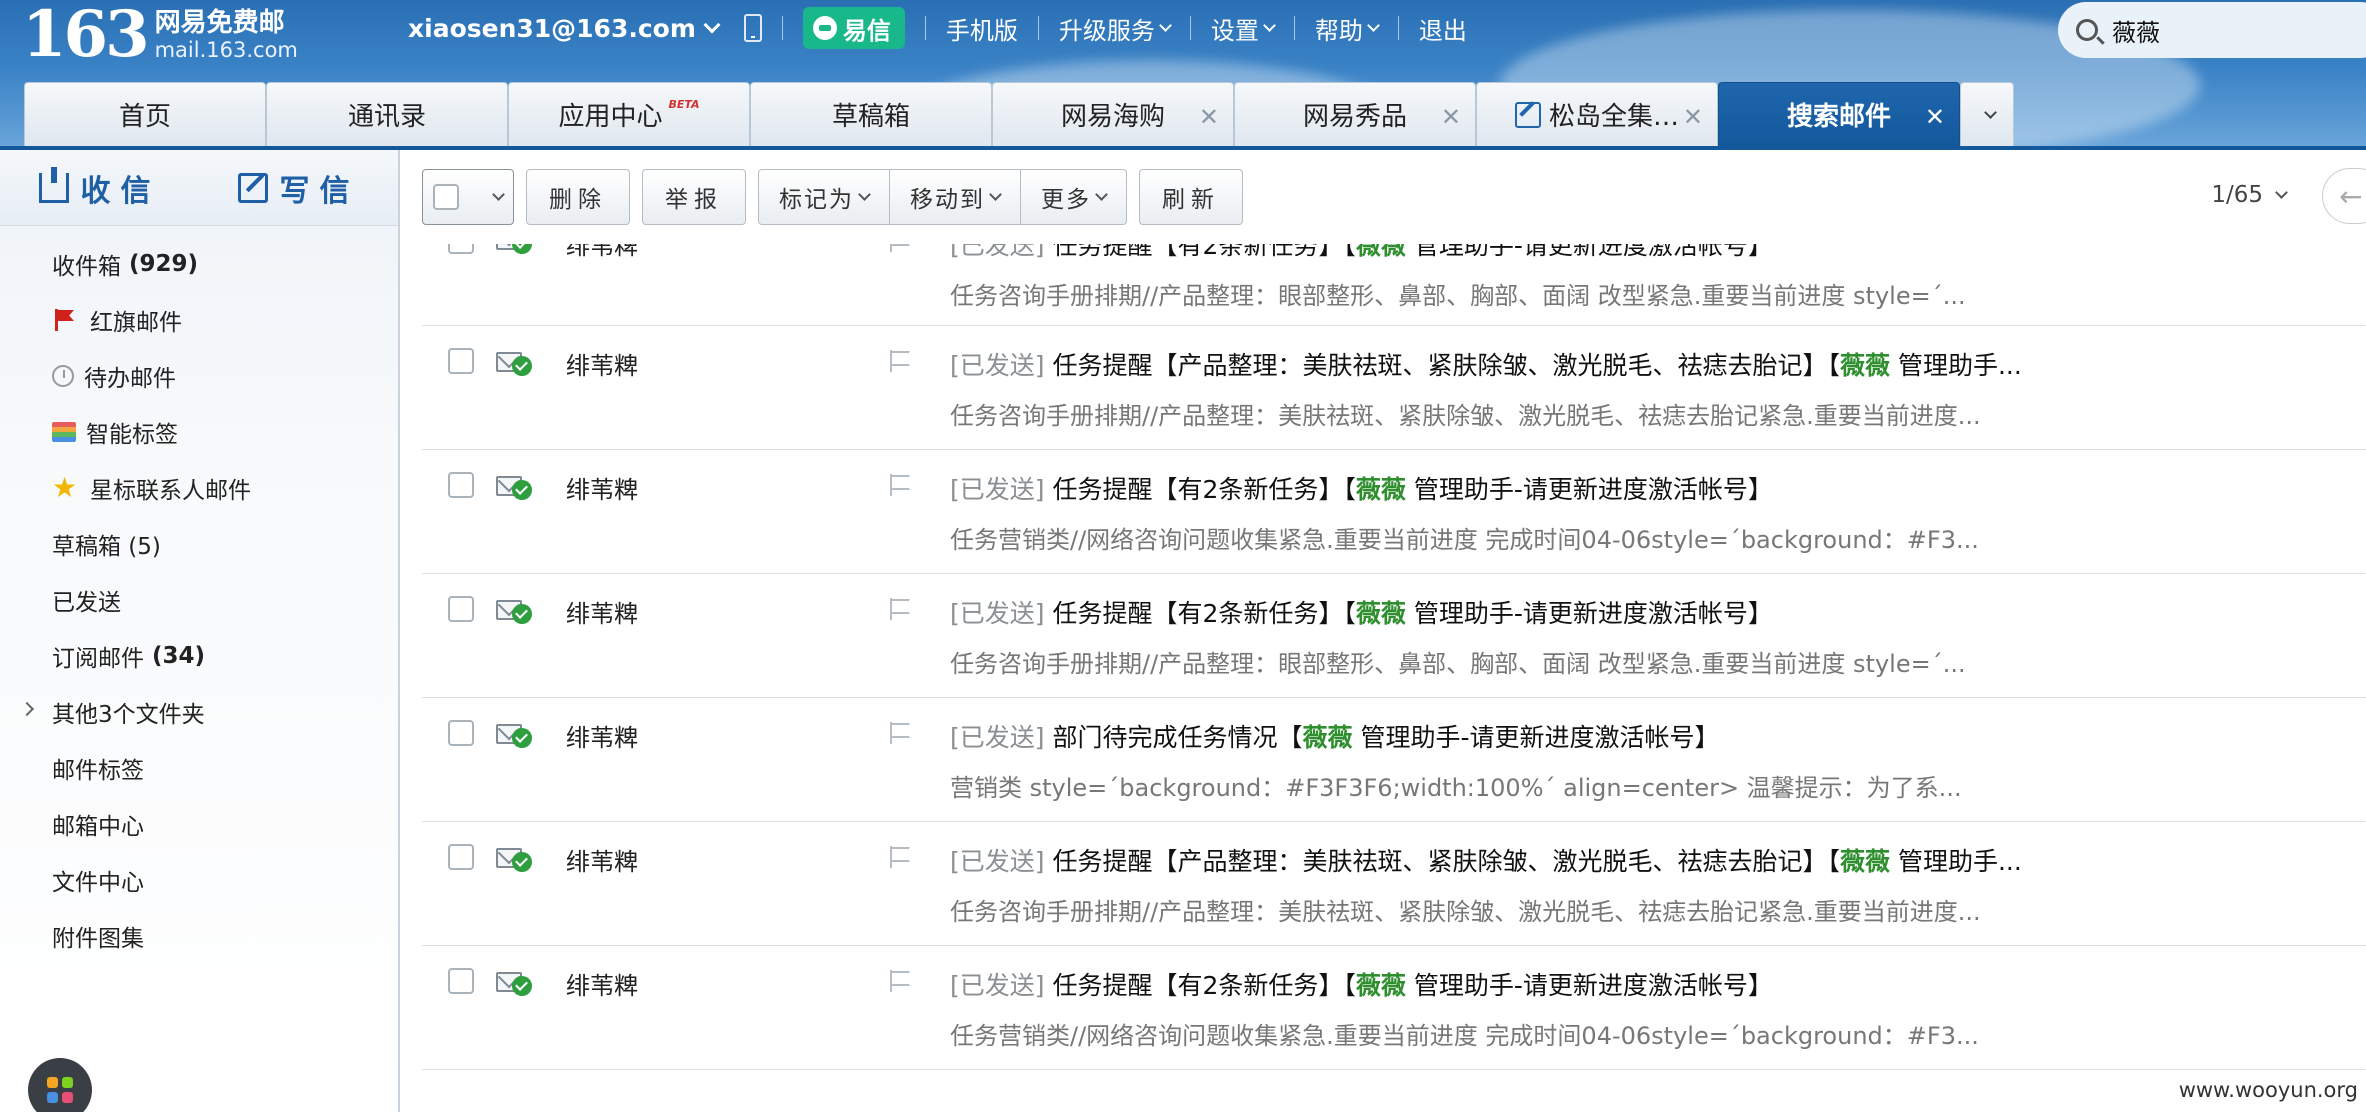 Image resolution: width=2366 pixels, height=1112 pixels. I want to click on divider, so click(1190, 28).